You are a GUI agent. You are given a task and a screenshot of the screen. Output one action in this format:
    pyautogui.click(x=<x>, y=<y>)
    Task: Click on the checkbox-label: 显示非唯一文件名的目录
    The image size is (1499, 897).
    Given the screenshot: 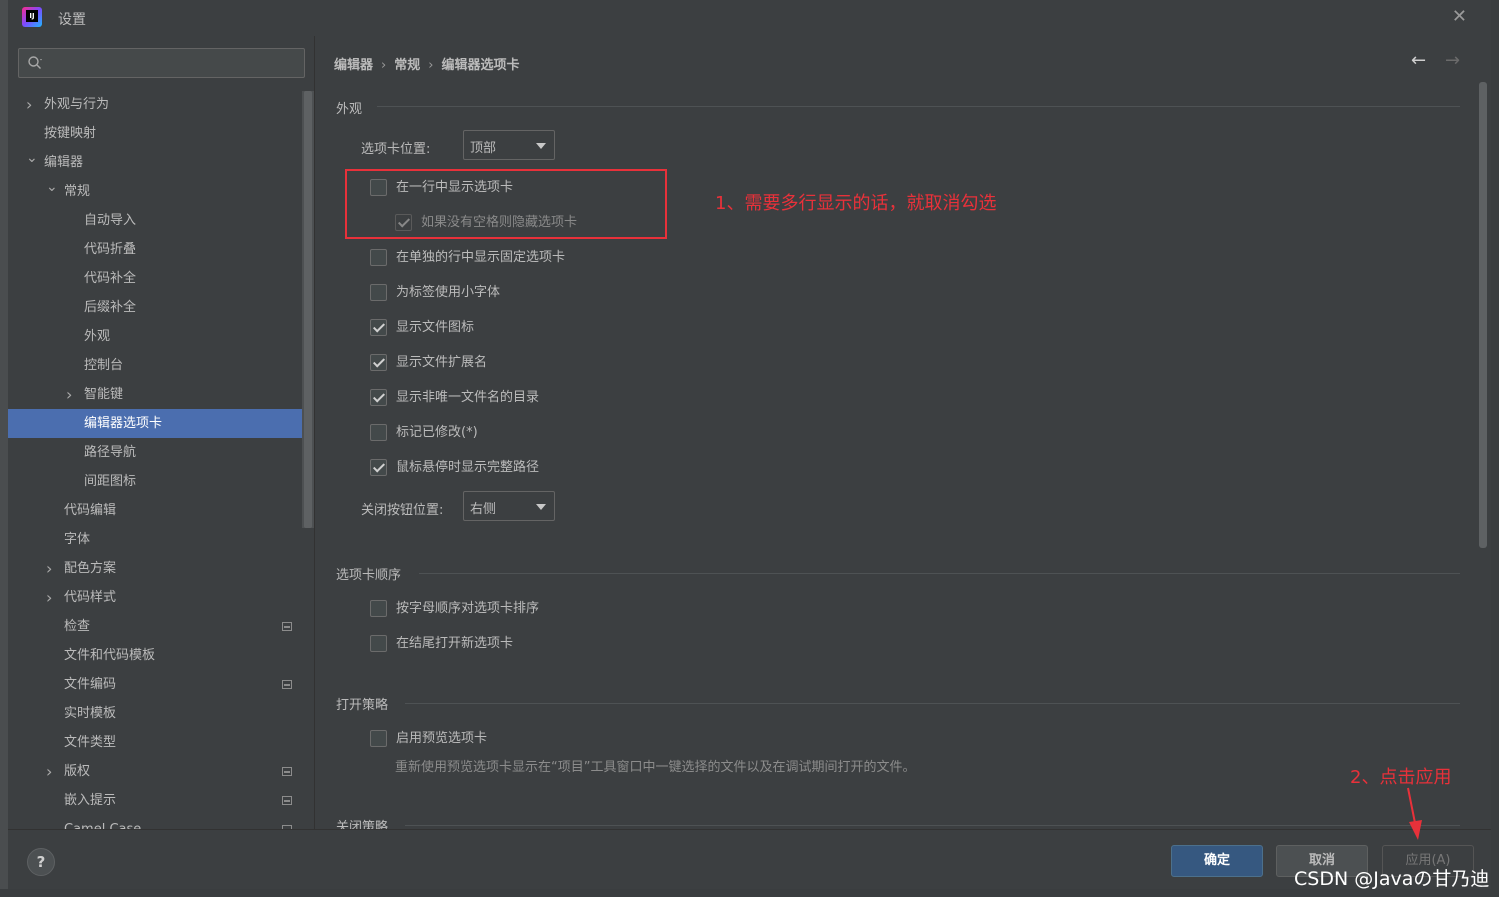 What is the action you would take?
    pyautogui.click(x=468, y=397)
    